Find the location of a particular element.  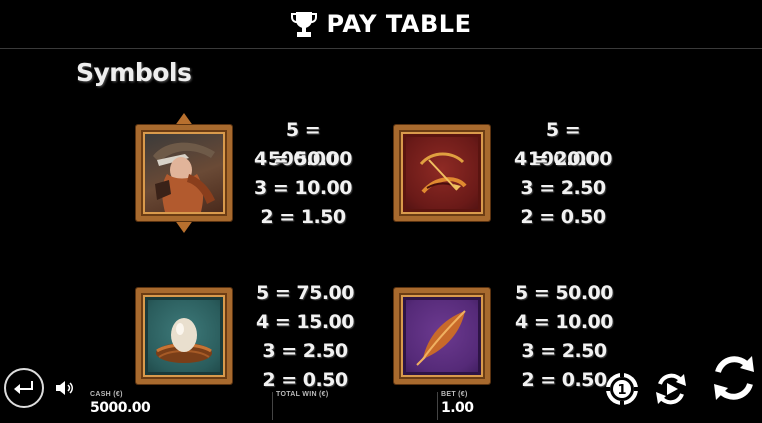

paylist-bow: 5 = 100.00 4 = 20.00 3 = 2.50 2 = 0.50 is located at coordinates (563, 174).